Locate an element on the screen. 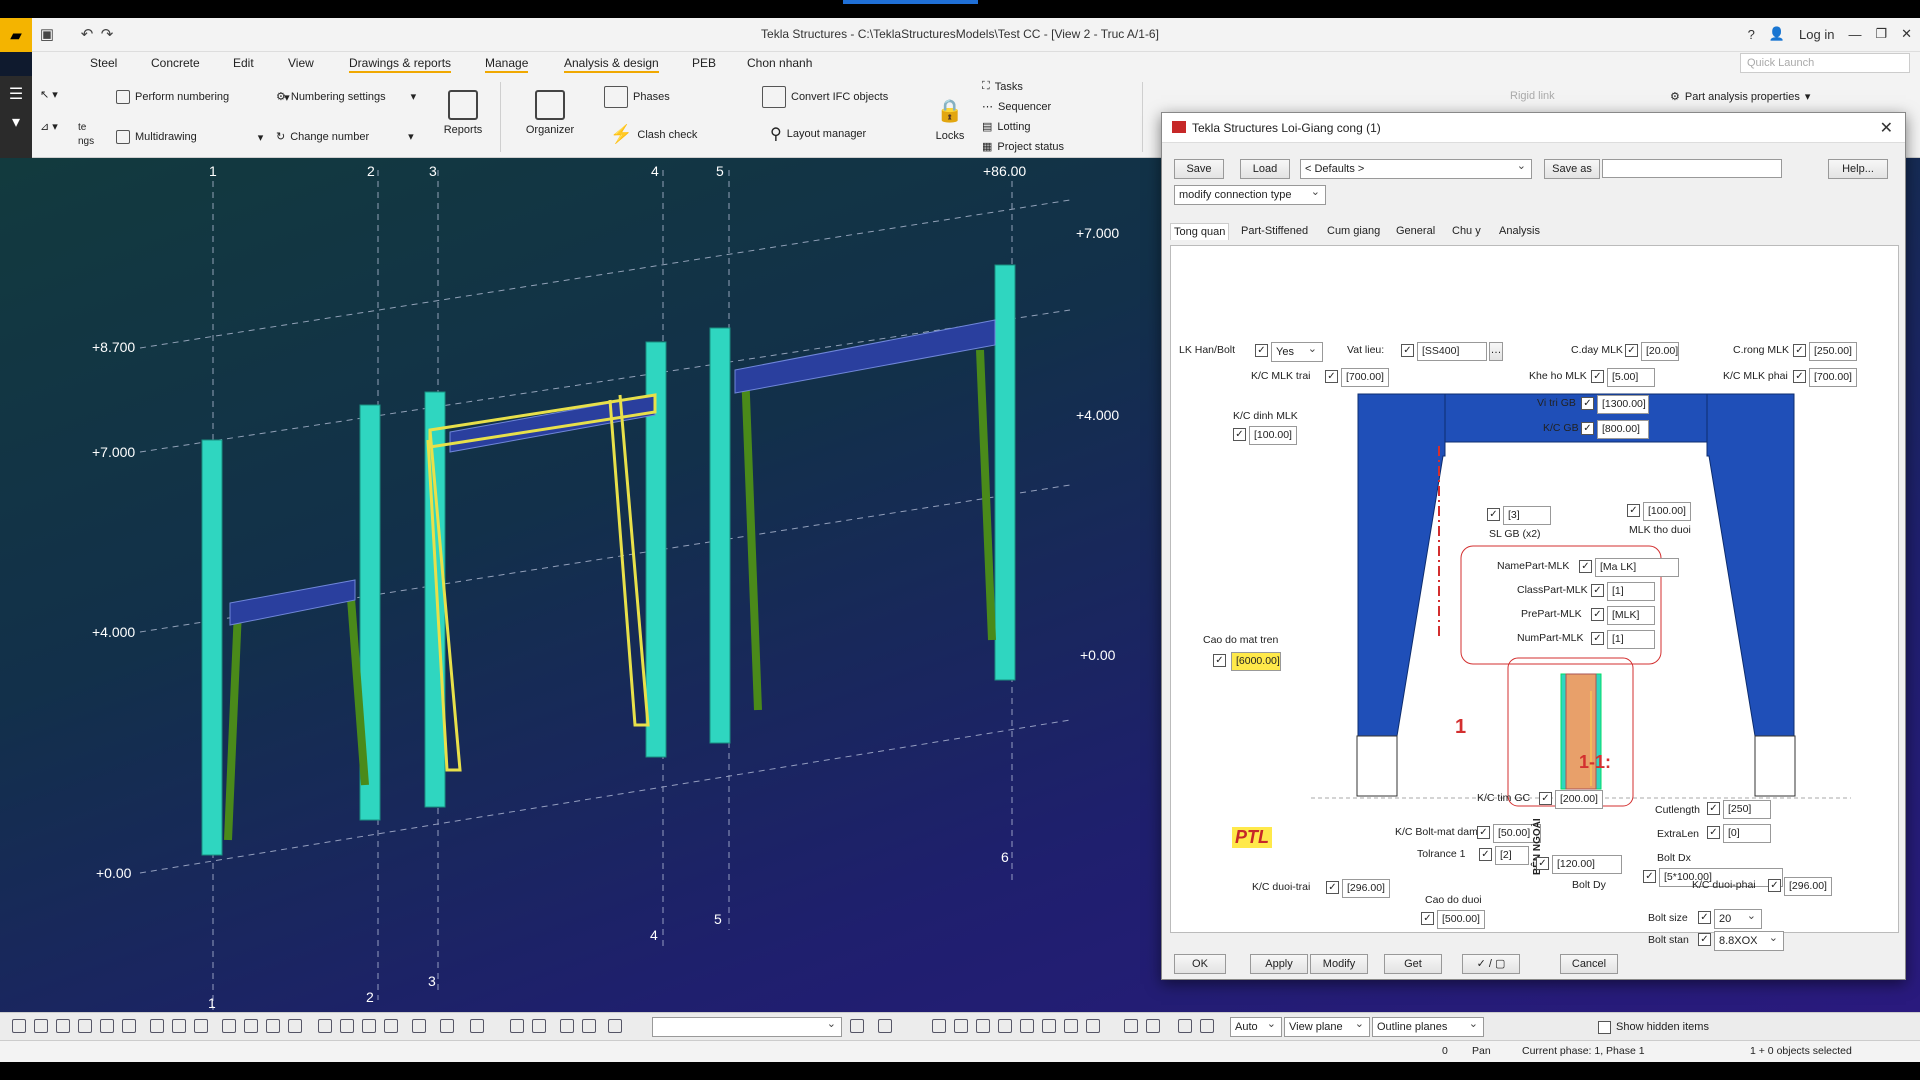 The width and height of the screenshot is (1920, 1080). snap-layer-icon is located at coordinates (369, 1026).